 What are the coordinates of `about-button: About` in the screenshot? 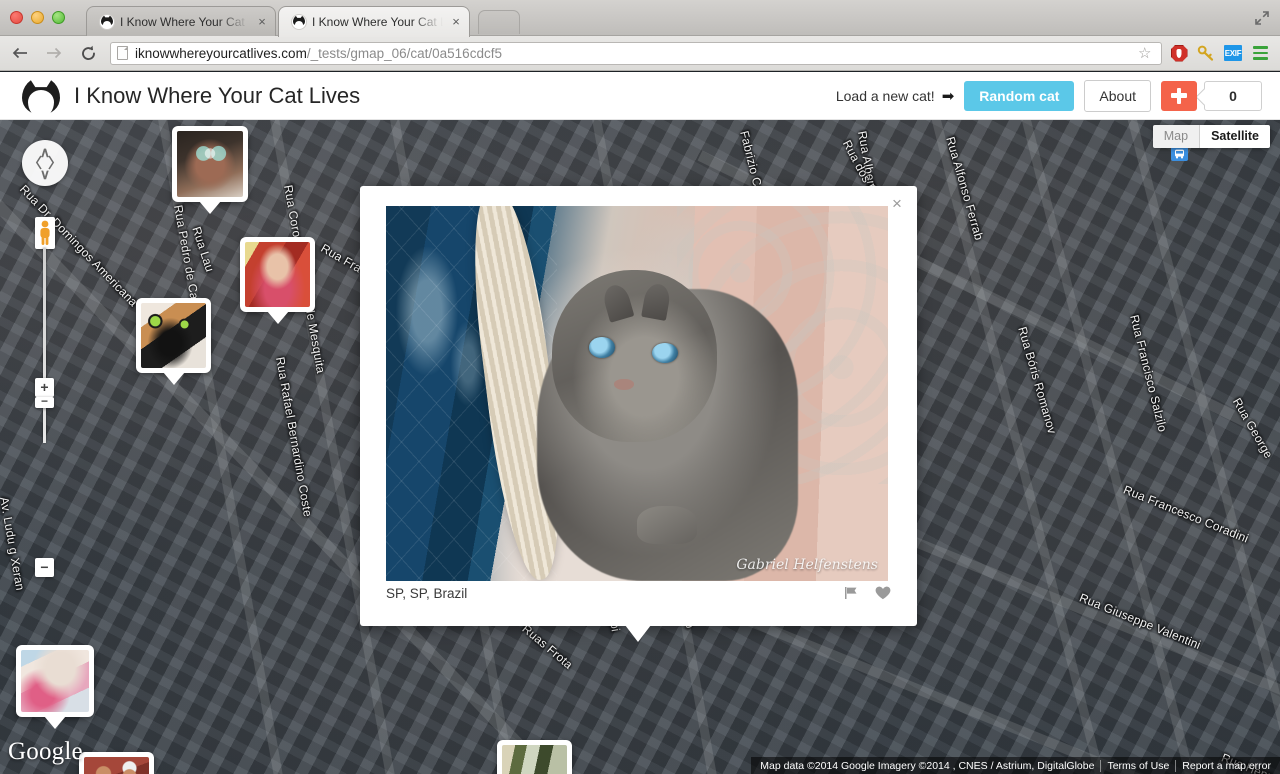 It's located at (1117, 95).